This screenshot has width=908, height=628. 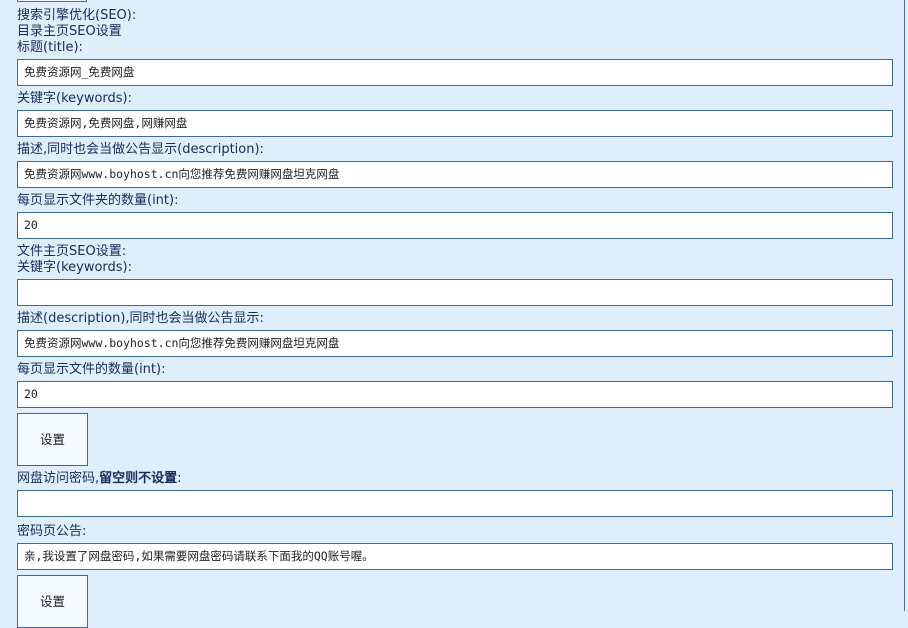 I want to click on files-per-page-input: 20, so click(x=455, y=394).